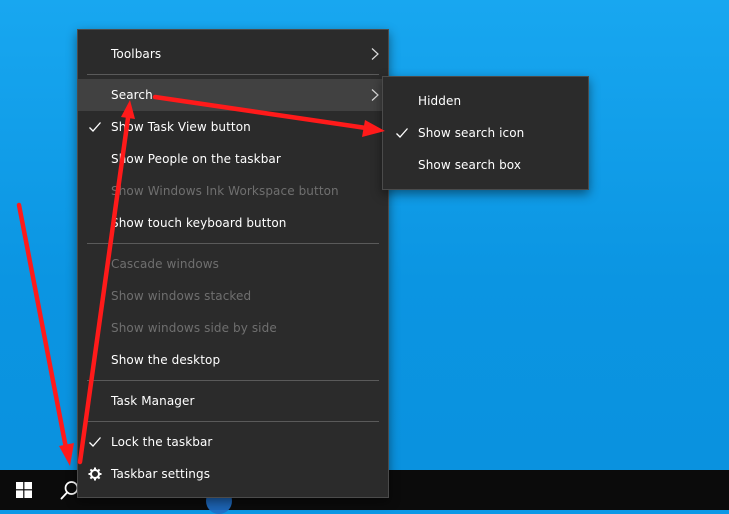 The image size is (729, 514). I want to click on submenu-item-show-search-box: Show search box, so click(485, 165).